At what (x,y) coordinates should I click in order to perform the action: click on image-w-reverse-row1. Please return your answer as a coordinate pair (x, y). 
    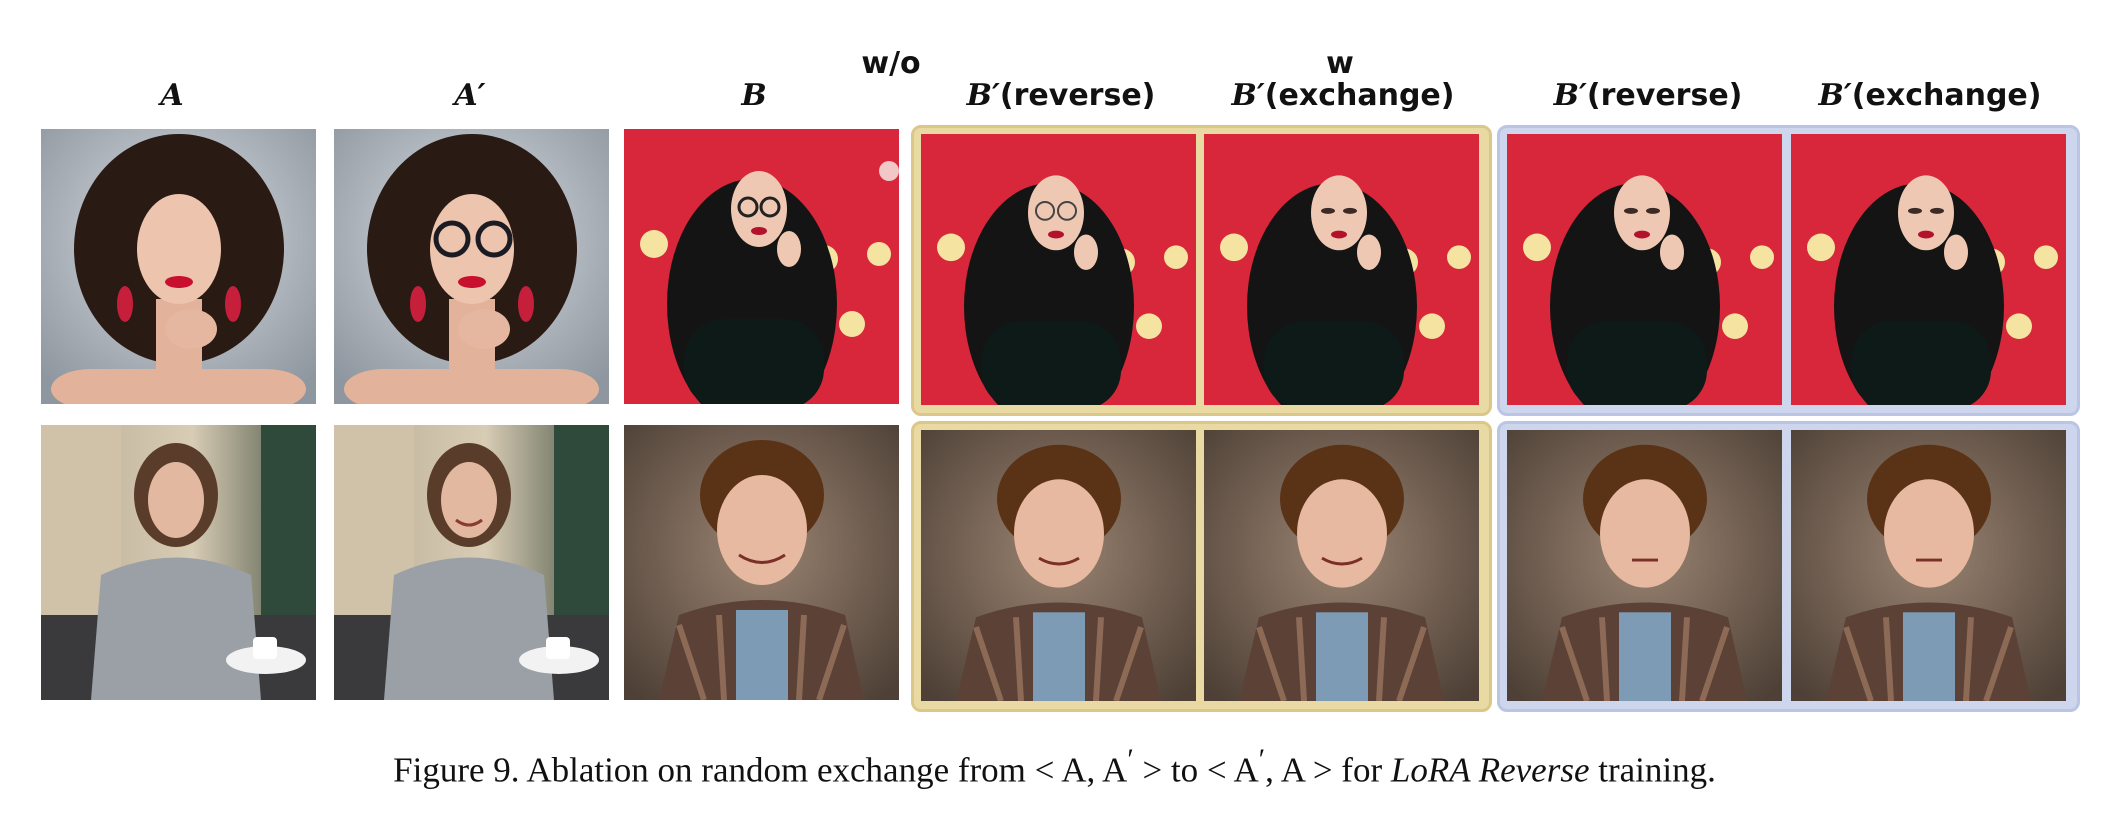
    Looking at the image, I should click on (1644, 269).